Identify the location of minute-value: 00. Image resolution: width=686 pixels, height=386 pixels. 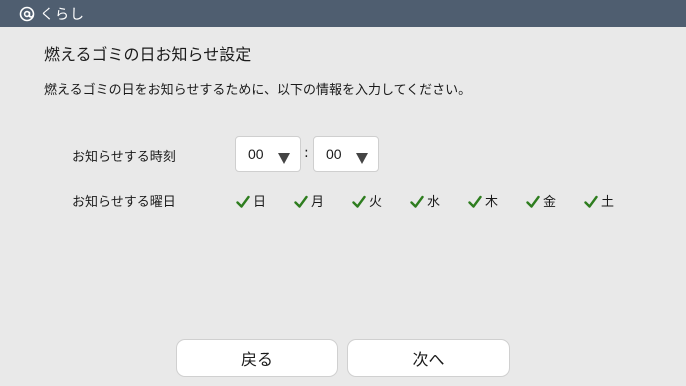
(334, 154).